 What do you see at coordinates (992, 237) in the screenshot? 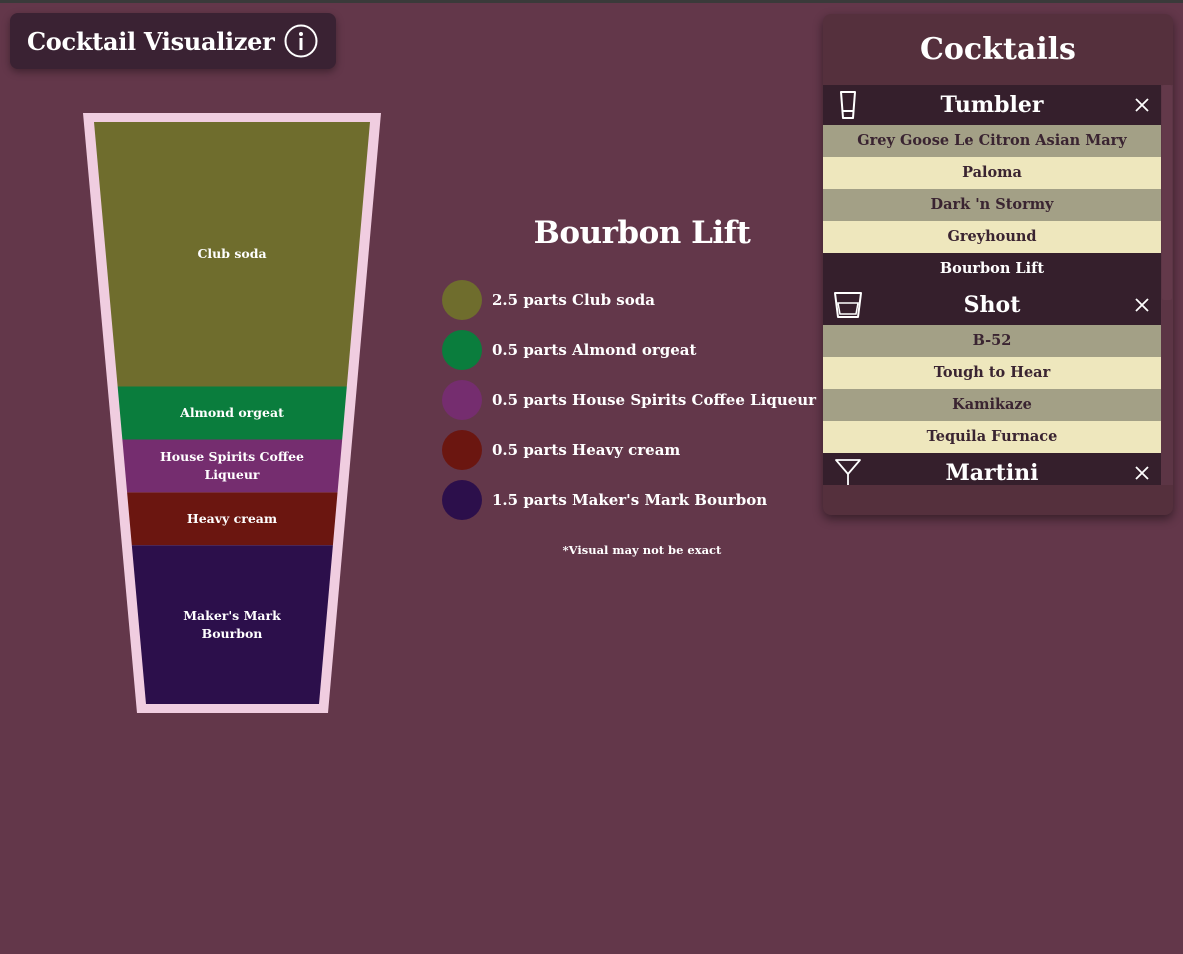
I see `drink-item: Greyhound` at bounding box center [992, 237].